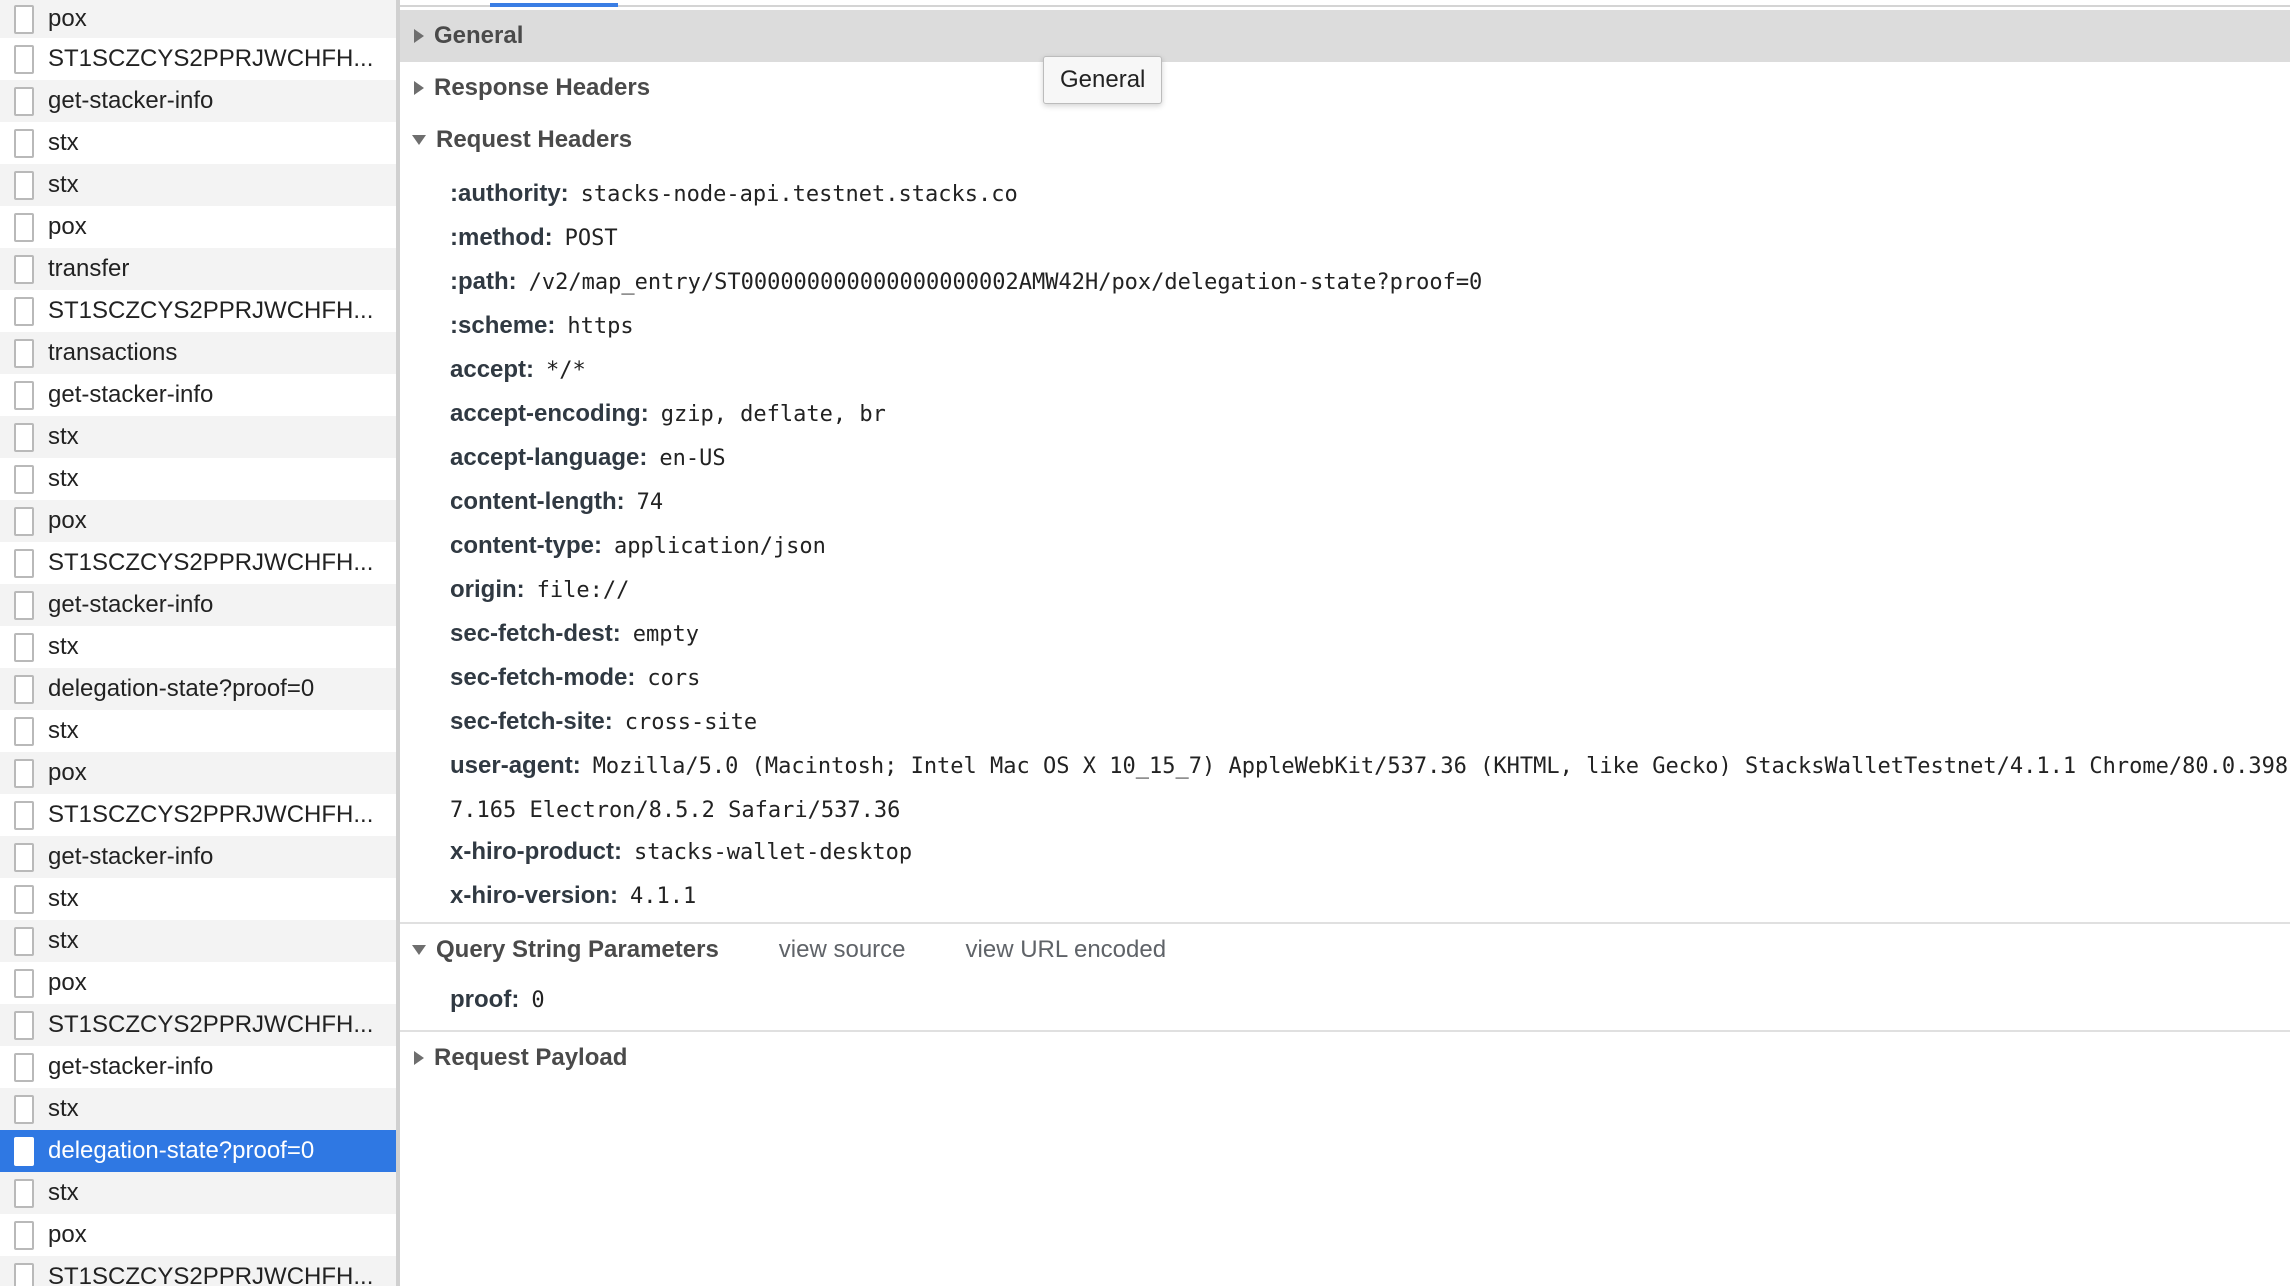 The image size is (2290, 1286). I want to click on header-name: :method:, so click(501, 237).